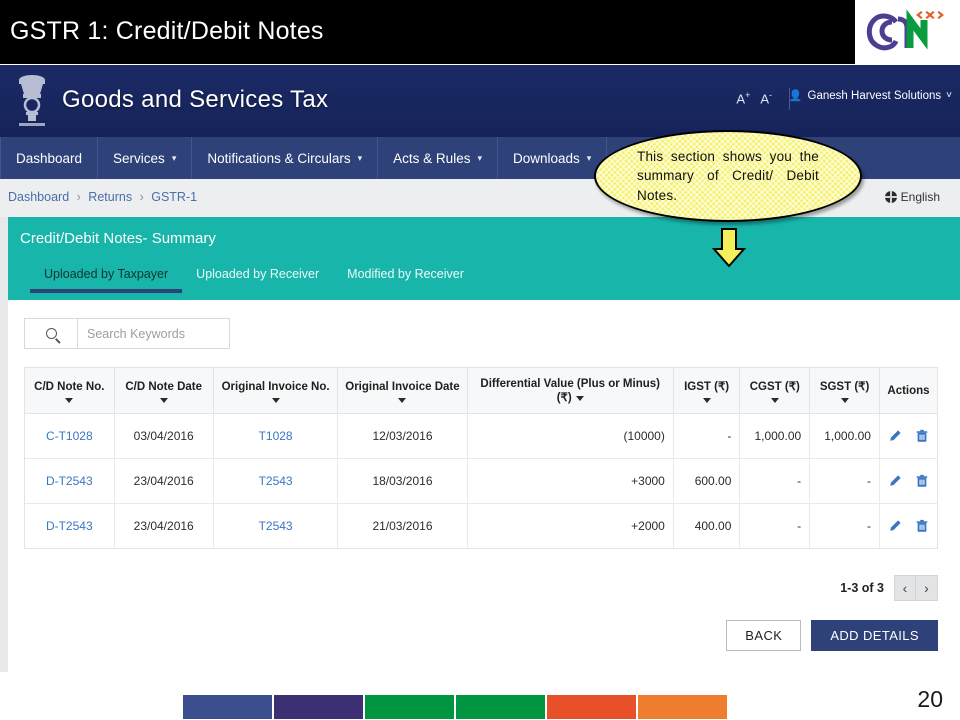 The height and width of the screenshot is (720, 960). I want to click on pagination-buttons: ‹ ›, so click(916, 588).